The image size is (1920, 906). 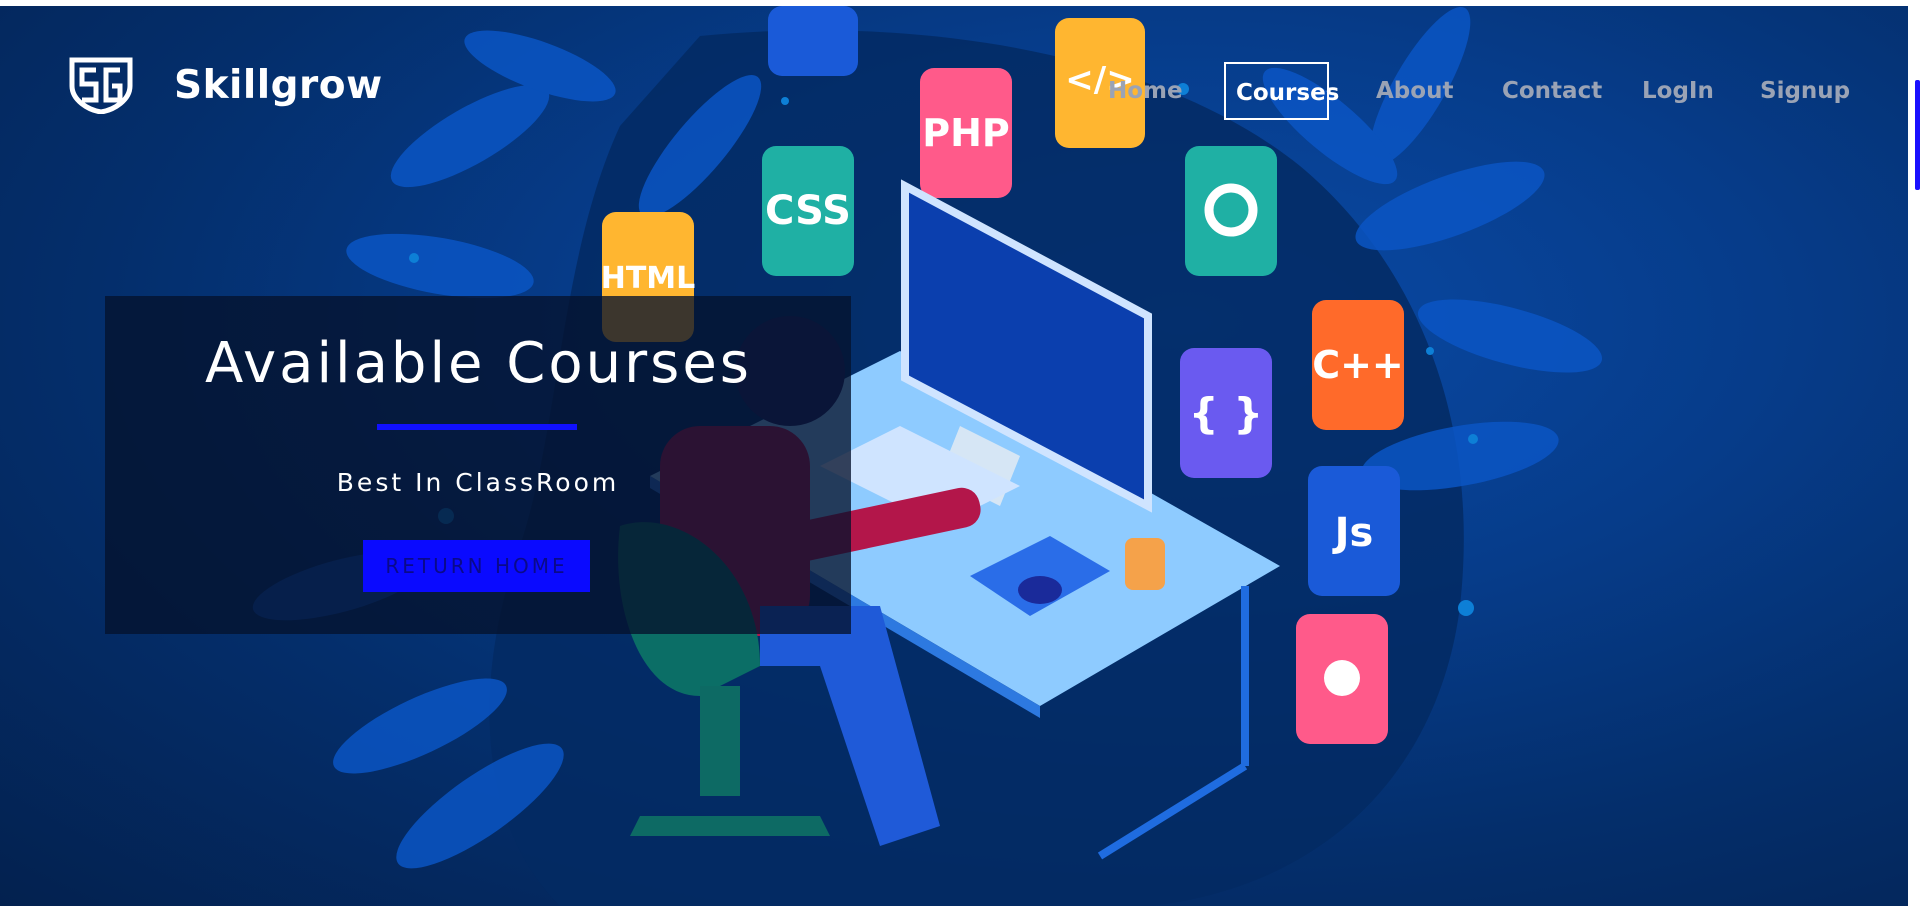 What do you see at coordinates (954, 92) in the screenshot?
I see `main-nav: Home Courses About Contact LogIn Signup` at bounding box center [954, 92].